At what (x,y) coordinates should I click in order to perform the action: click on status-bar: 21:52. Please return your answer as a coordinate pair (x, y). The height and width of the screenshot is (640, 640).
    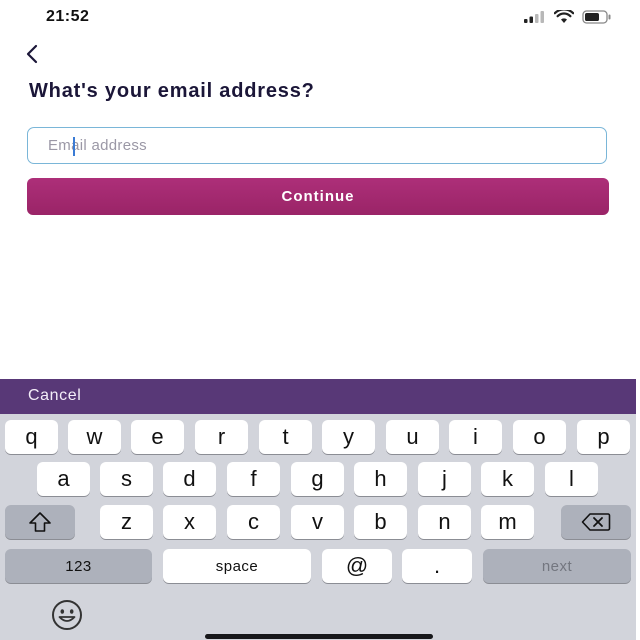
    Looking at the image, I should click on (320, 18).